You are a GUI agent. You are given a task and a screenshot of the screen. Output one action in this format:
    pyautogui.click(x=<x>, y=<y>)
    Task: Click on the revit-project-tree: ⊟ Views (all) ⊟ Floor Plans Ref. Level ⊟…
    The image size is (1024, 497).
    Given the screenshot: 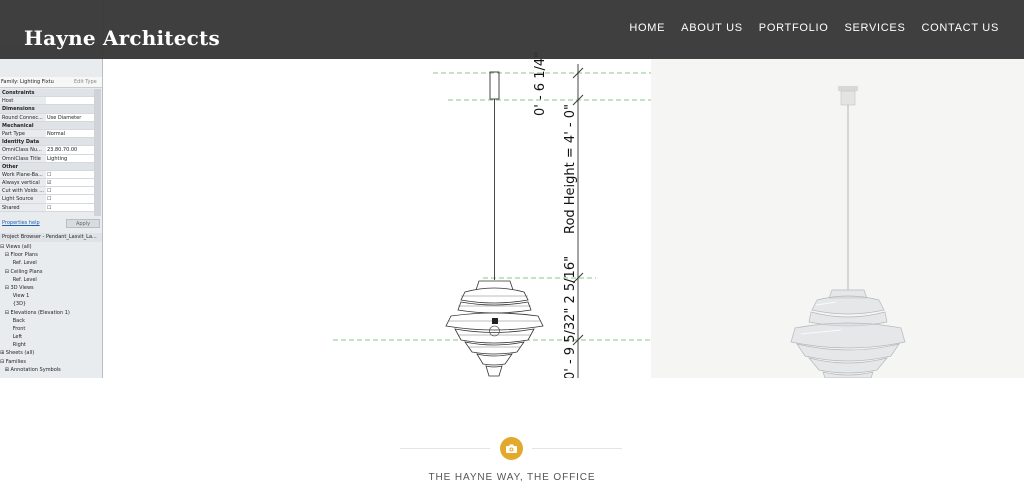 What is the action you would take?
    pyautogui.click(x=51, y=308)
    